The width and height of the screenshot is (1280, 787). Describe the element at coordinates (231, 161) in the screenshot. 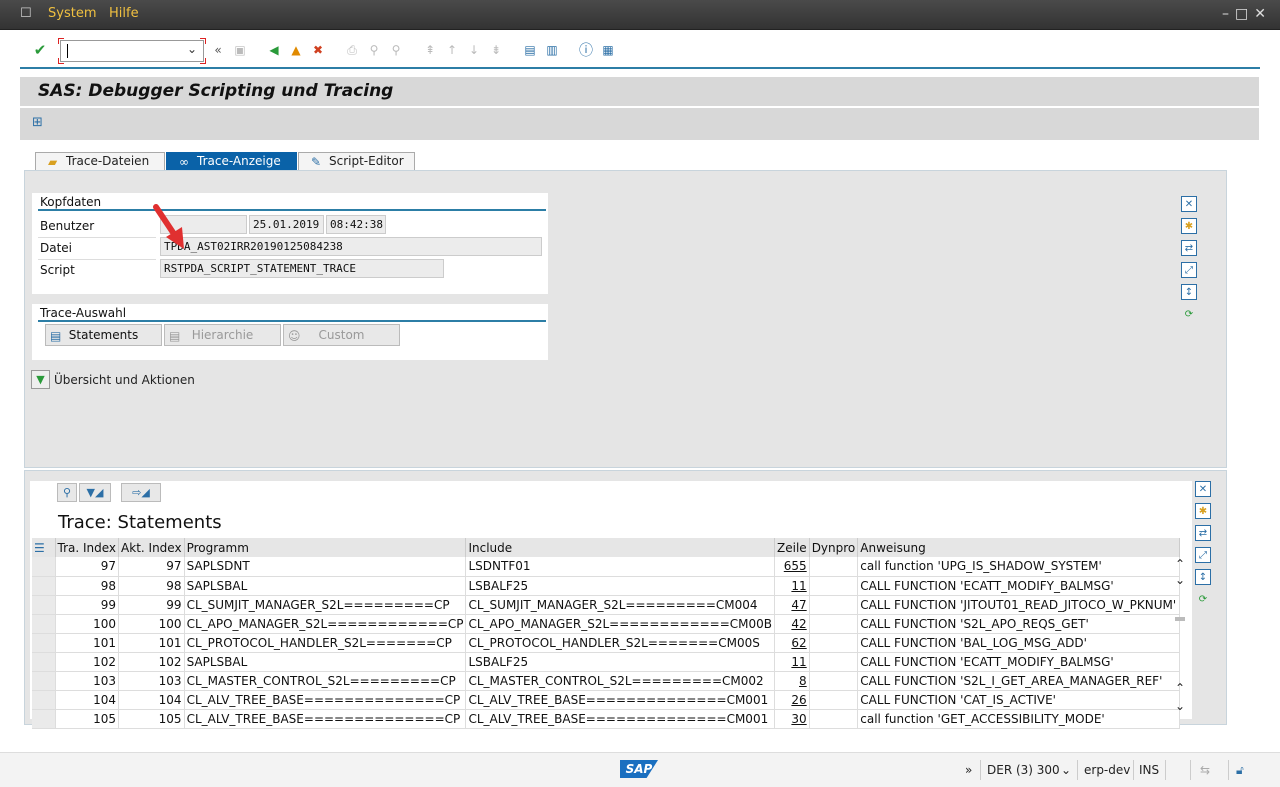

I see `tab-trace-anzeige: ∞ Trace-Anzeige` at that location.